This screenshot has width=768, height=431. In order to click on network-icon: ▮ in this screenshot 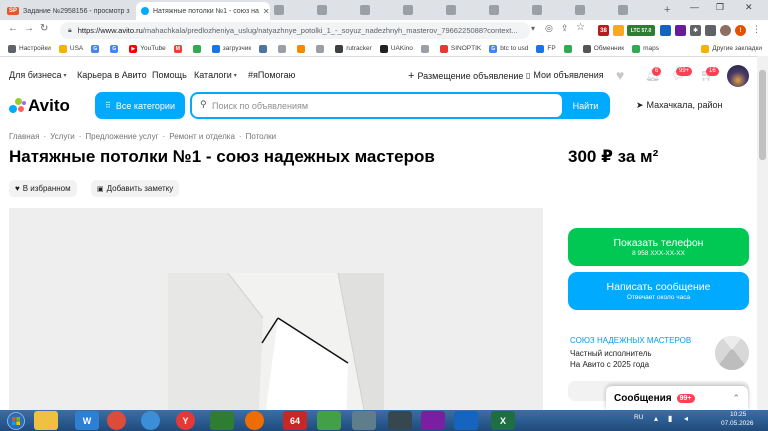, I will do `click(670, 418)`.